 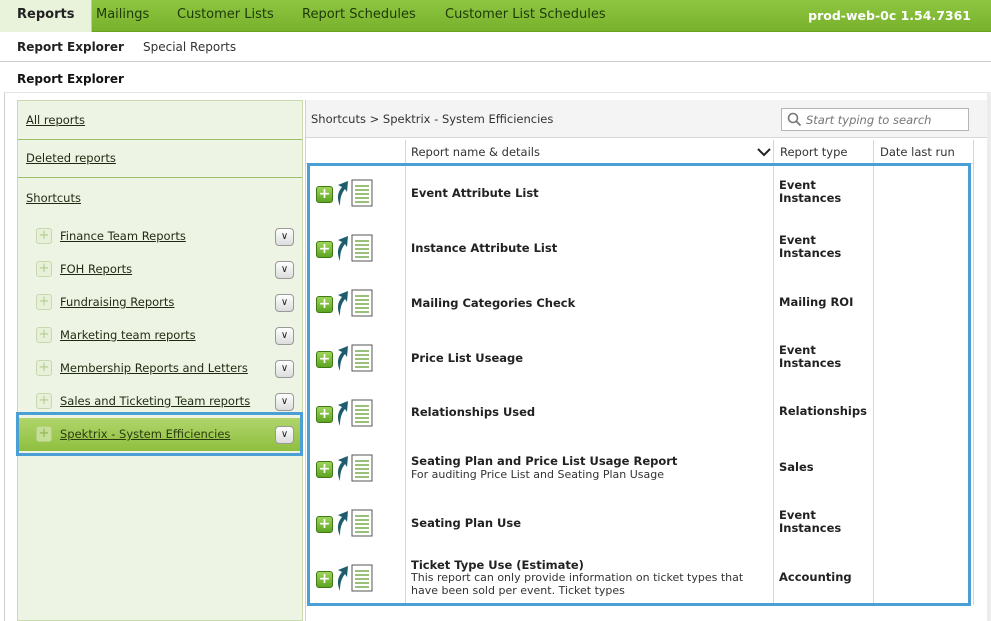 I want to click on subnav-report-explorer: Report Explorer, so click(x=70, y=47).